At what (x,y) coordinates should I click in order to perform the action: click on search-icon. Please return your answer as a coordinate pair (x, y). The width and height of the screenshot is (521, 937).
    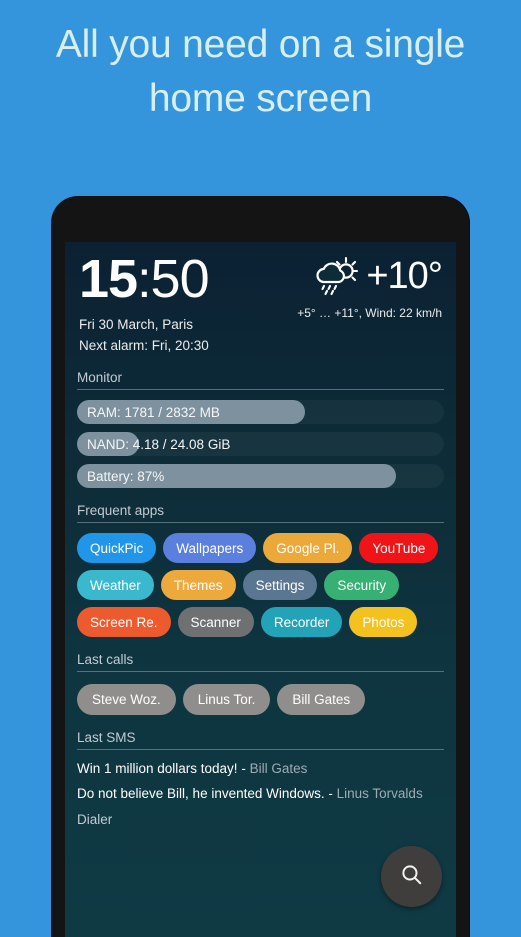
    Looking at the image, I should click on (411, 877).